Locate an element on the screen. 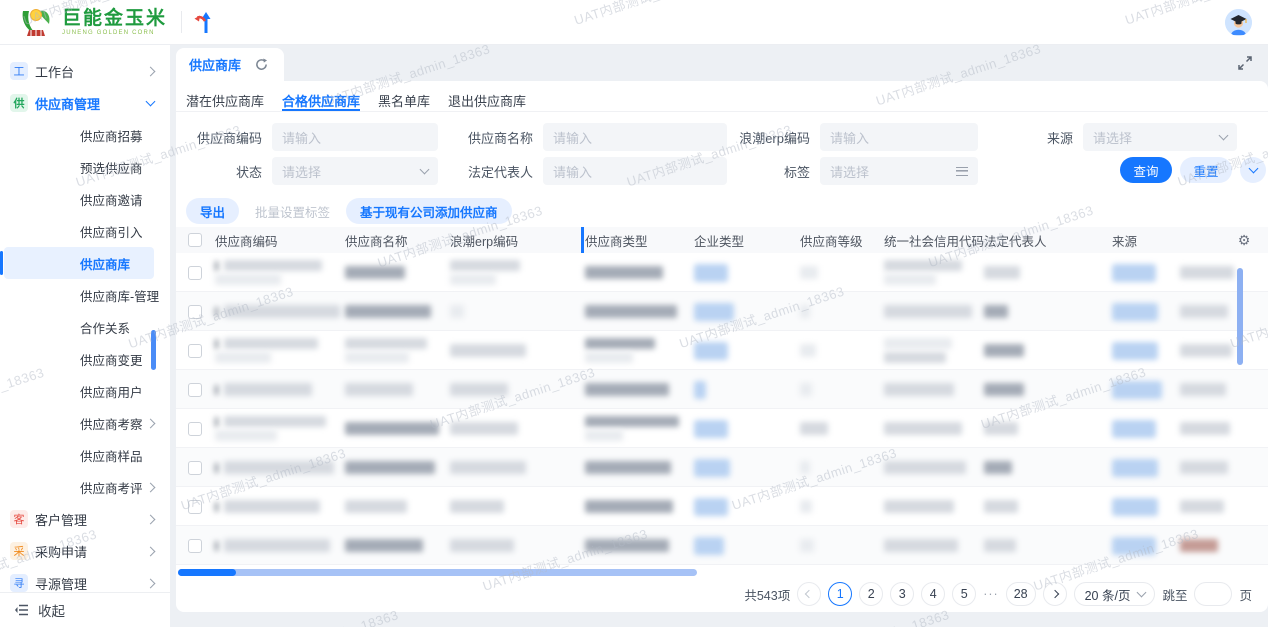  filter-label: 浪潮erp编码 is located at coordinates (774, 138).